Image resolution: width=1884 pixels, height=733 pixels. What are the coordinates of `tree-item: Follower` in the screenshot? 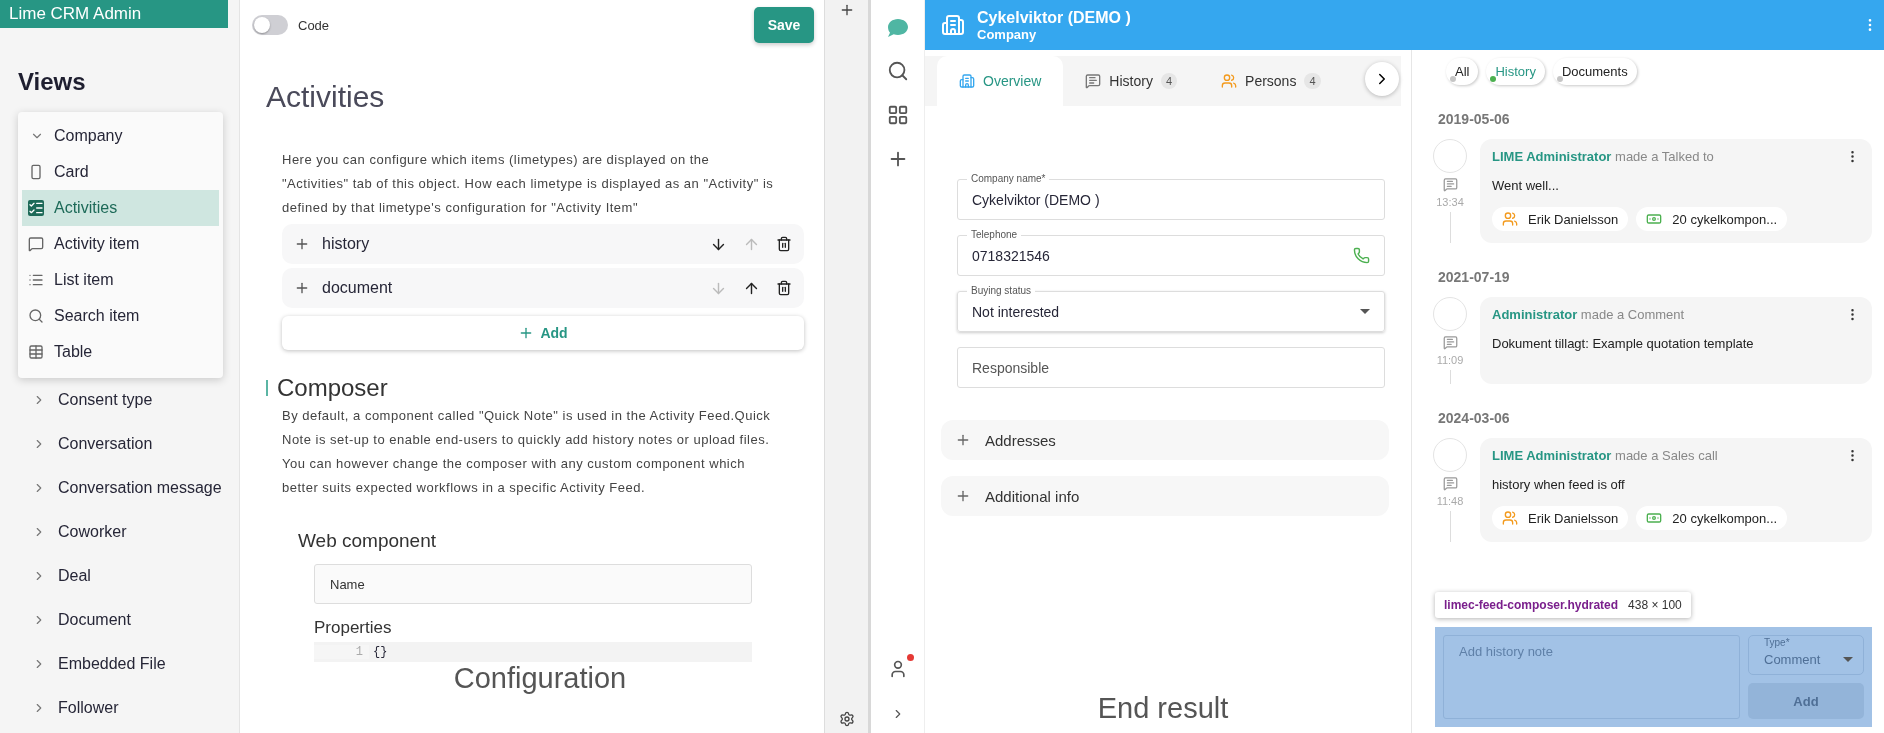 It's located at (119, 708).